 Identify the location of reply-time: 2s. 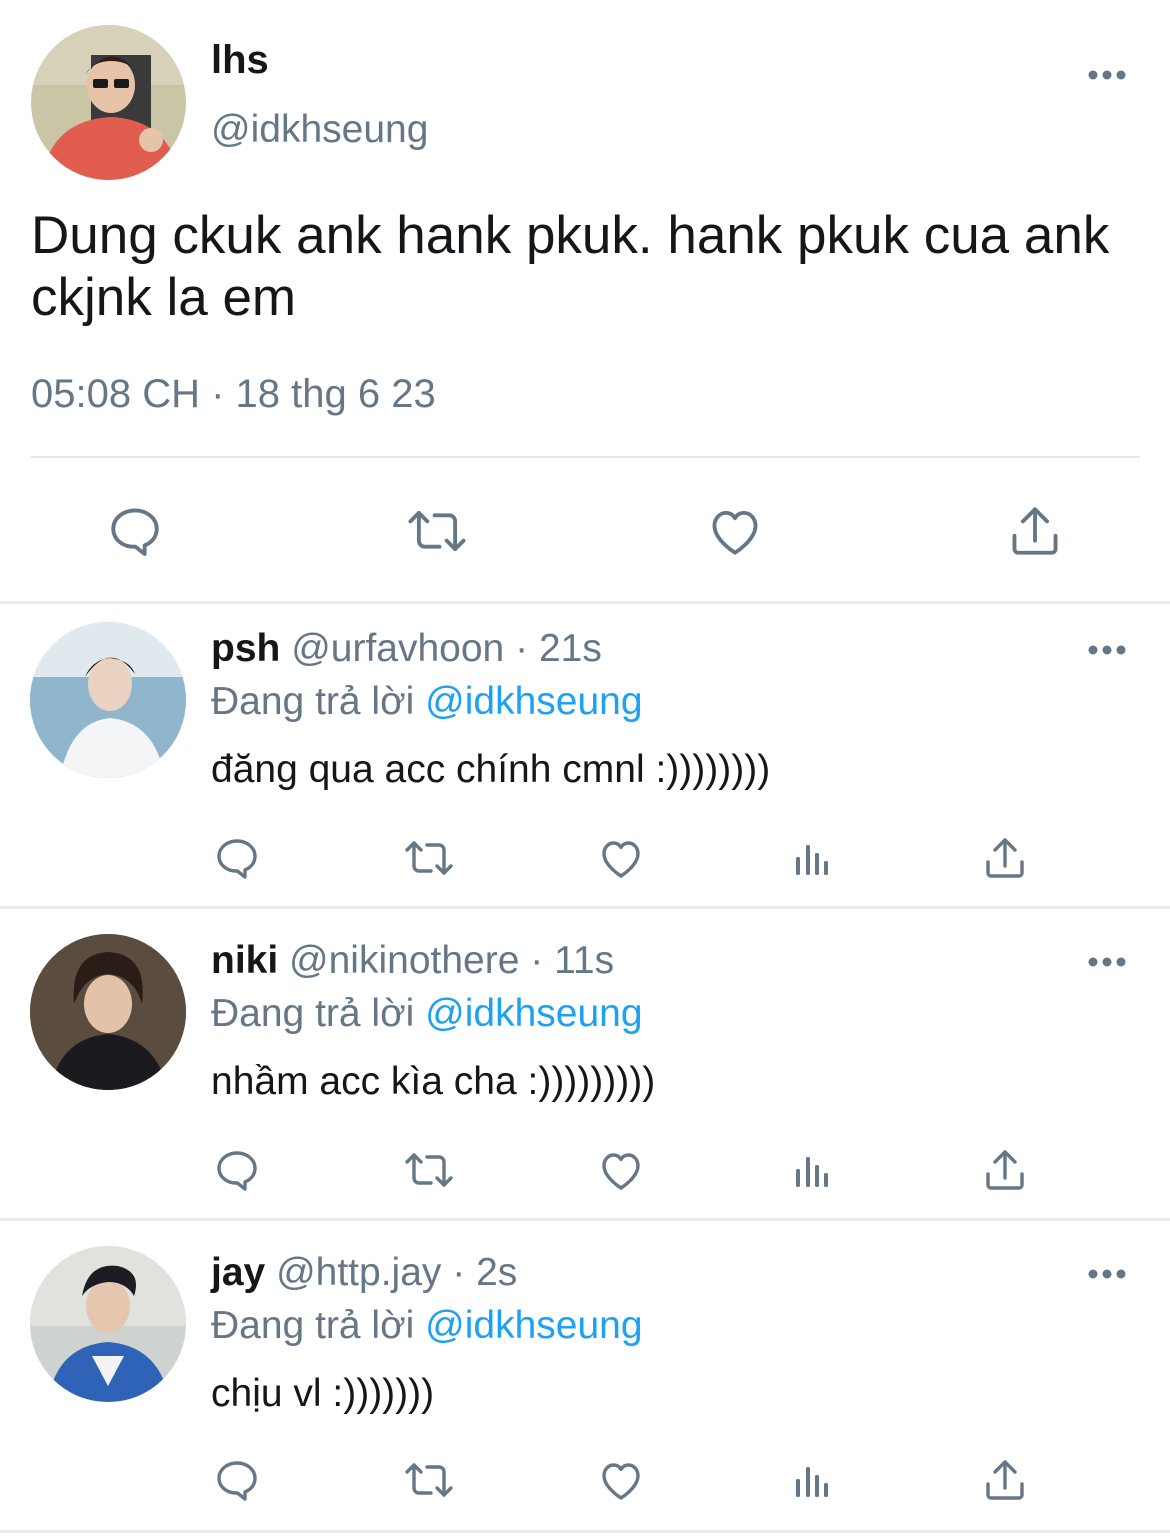
(497, 1272).